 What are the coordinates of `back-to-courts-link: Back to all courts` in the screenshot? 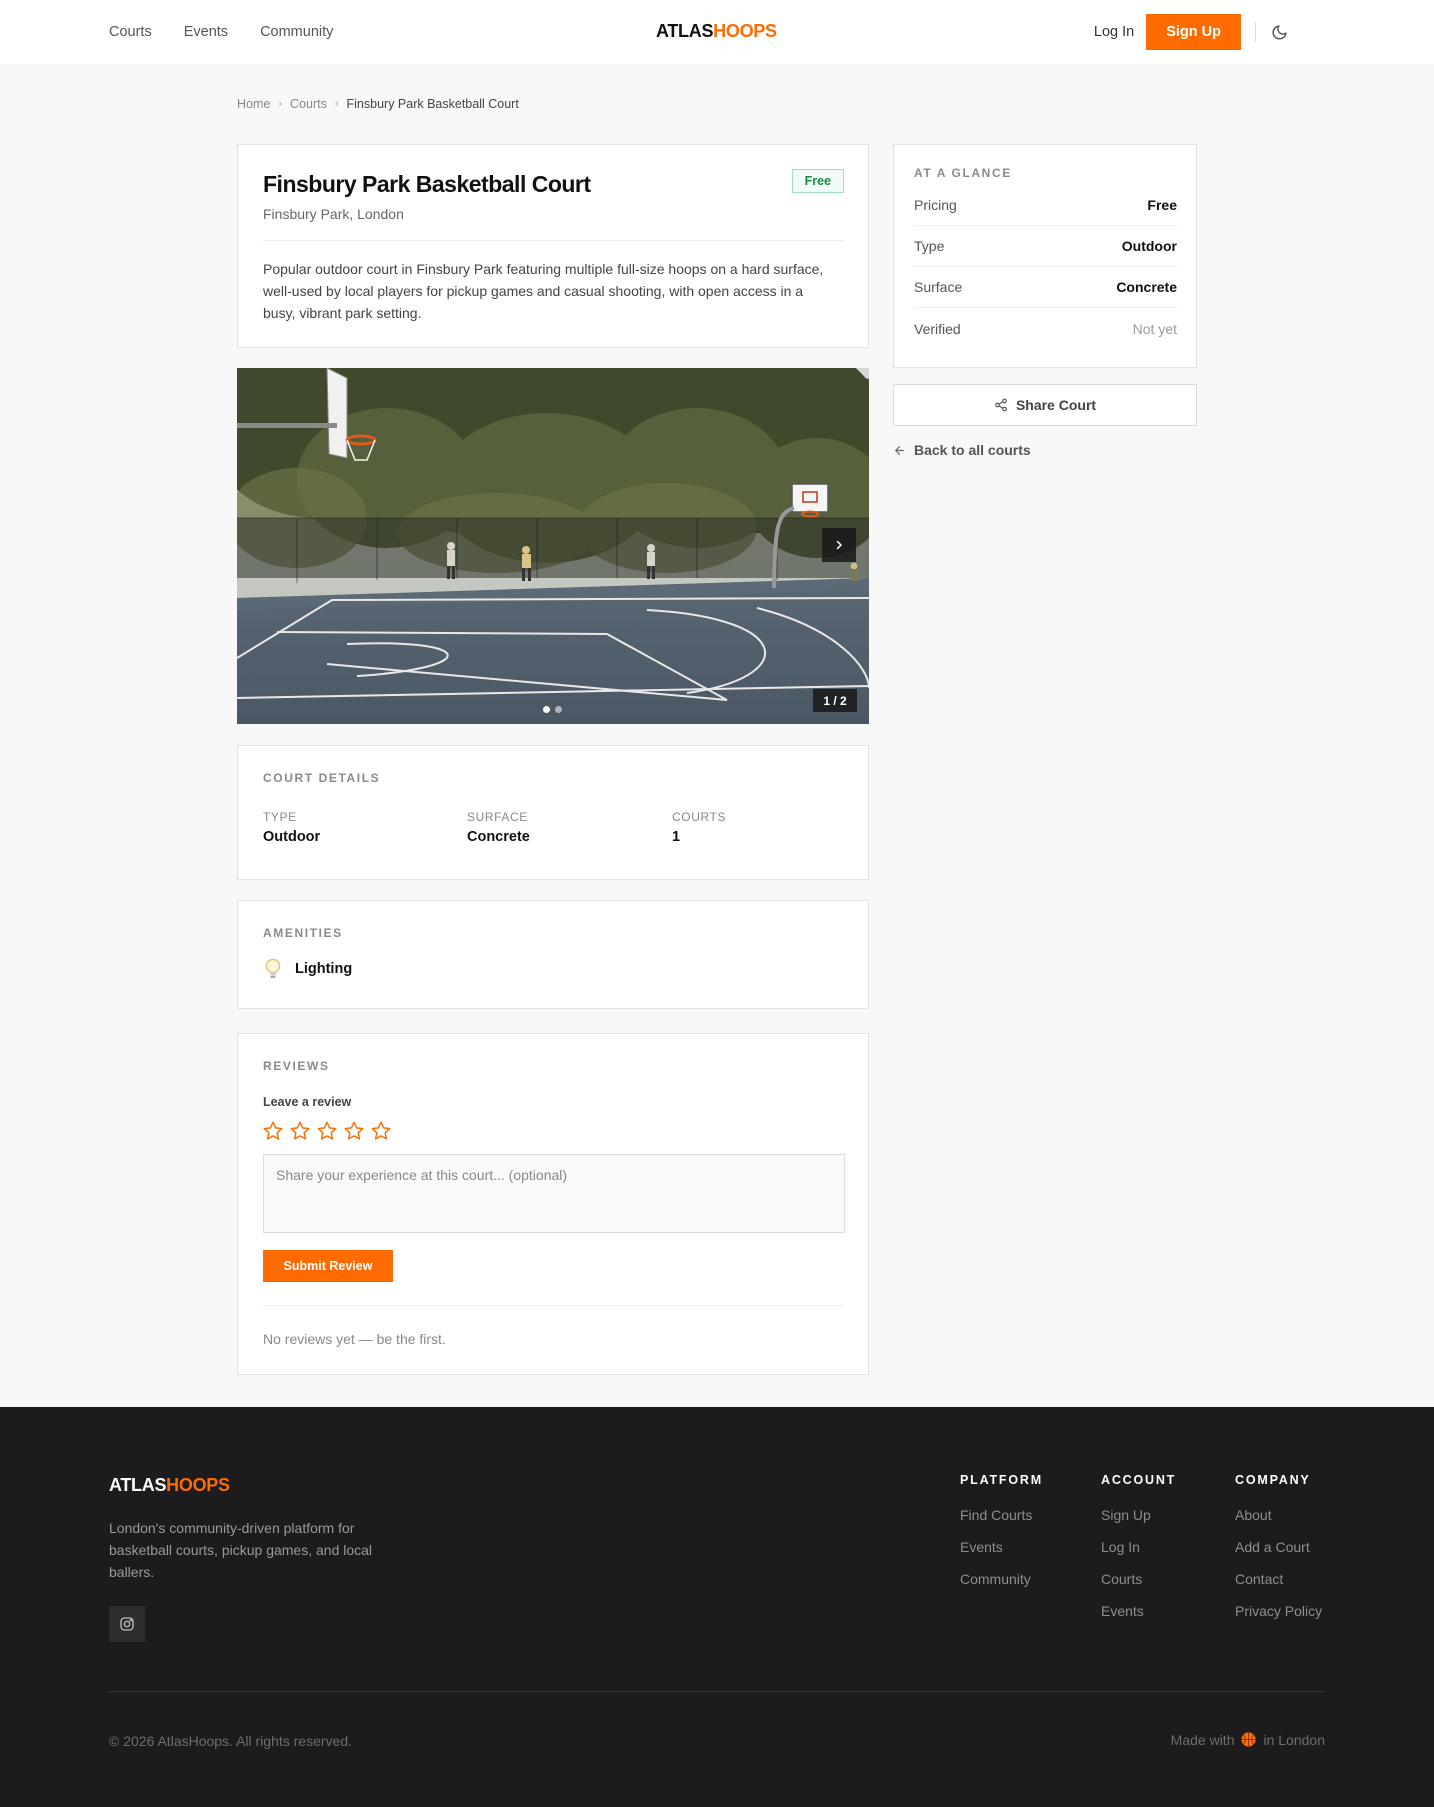 It's located at (962, 450).